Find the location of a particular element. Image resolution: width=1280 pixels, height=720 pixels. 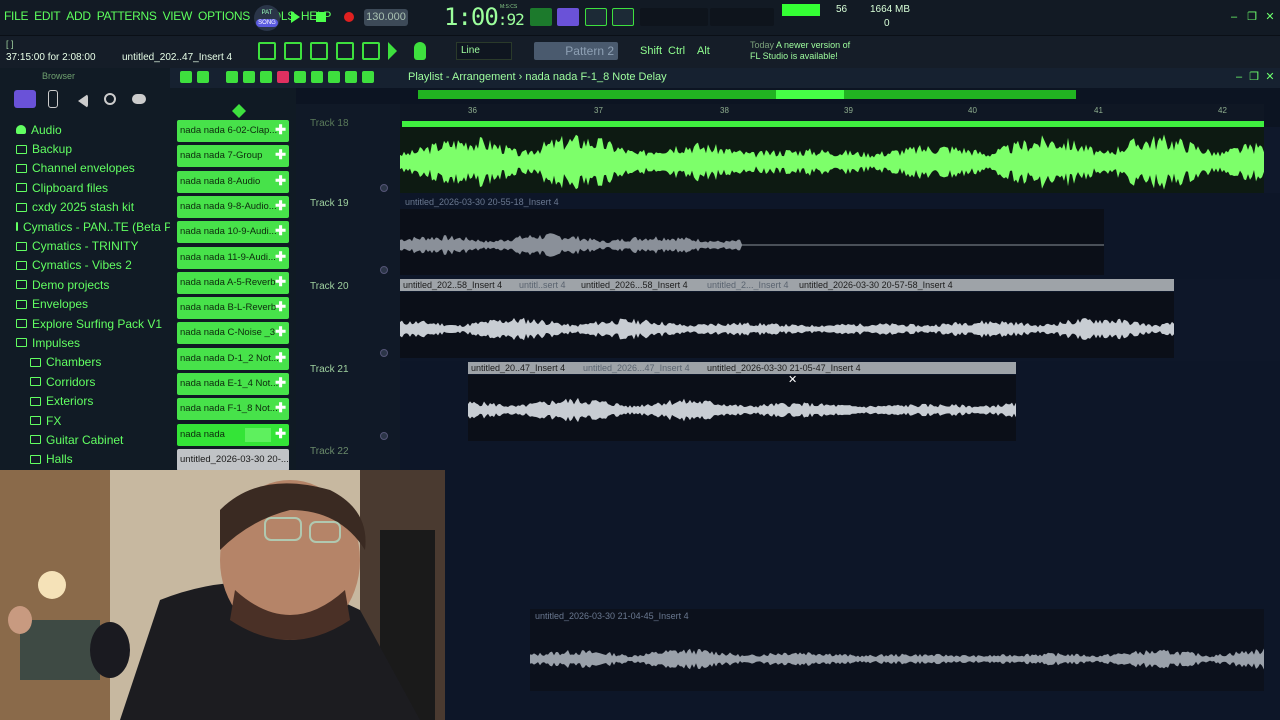

timeline-ruler: 36 37 38 39 40 41 42 is located at coordinates (832, 113).